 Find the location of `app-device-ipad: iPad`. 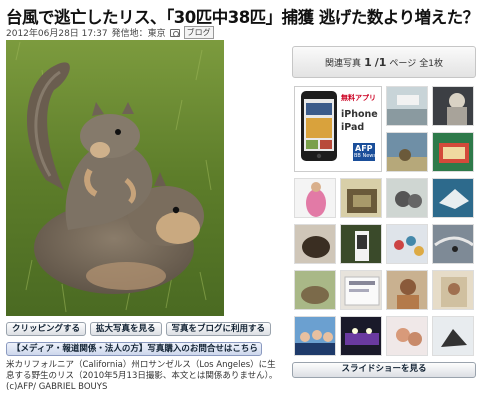

app-device-ipad: iPad is located at coordinates (353, 127).